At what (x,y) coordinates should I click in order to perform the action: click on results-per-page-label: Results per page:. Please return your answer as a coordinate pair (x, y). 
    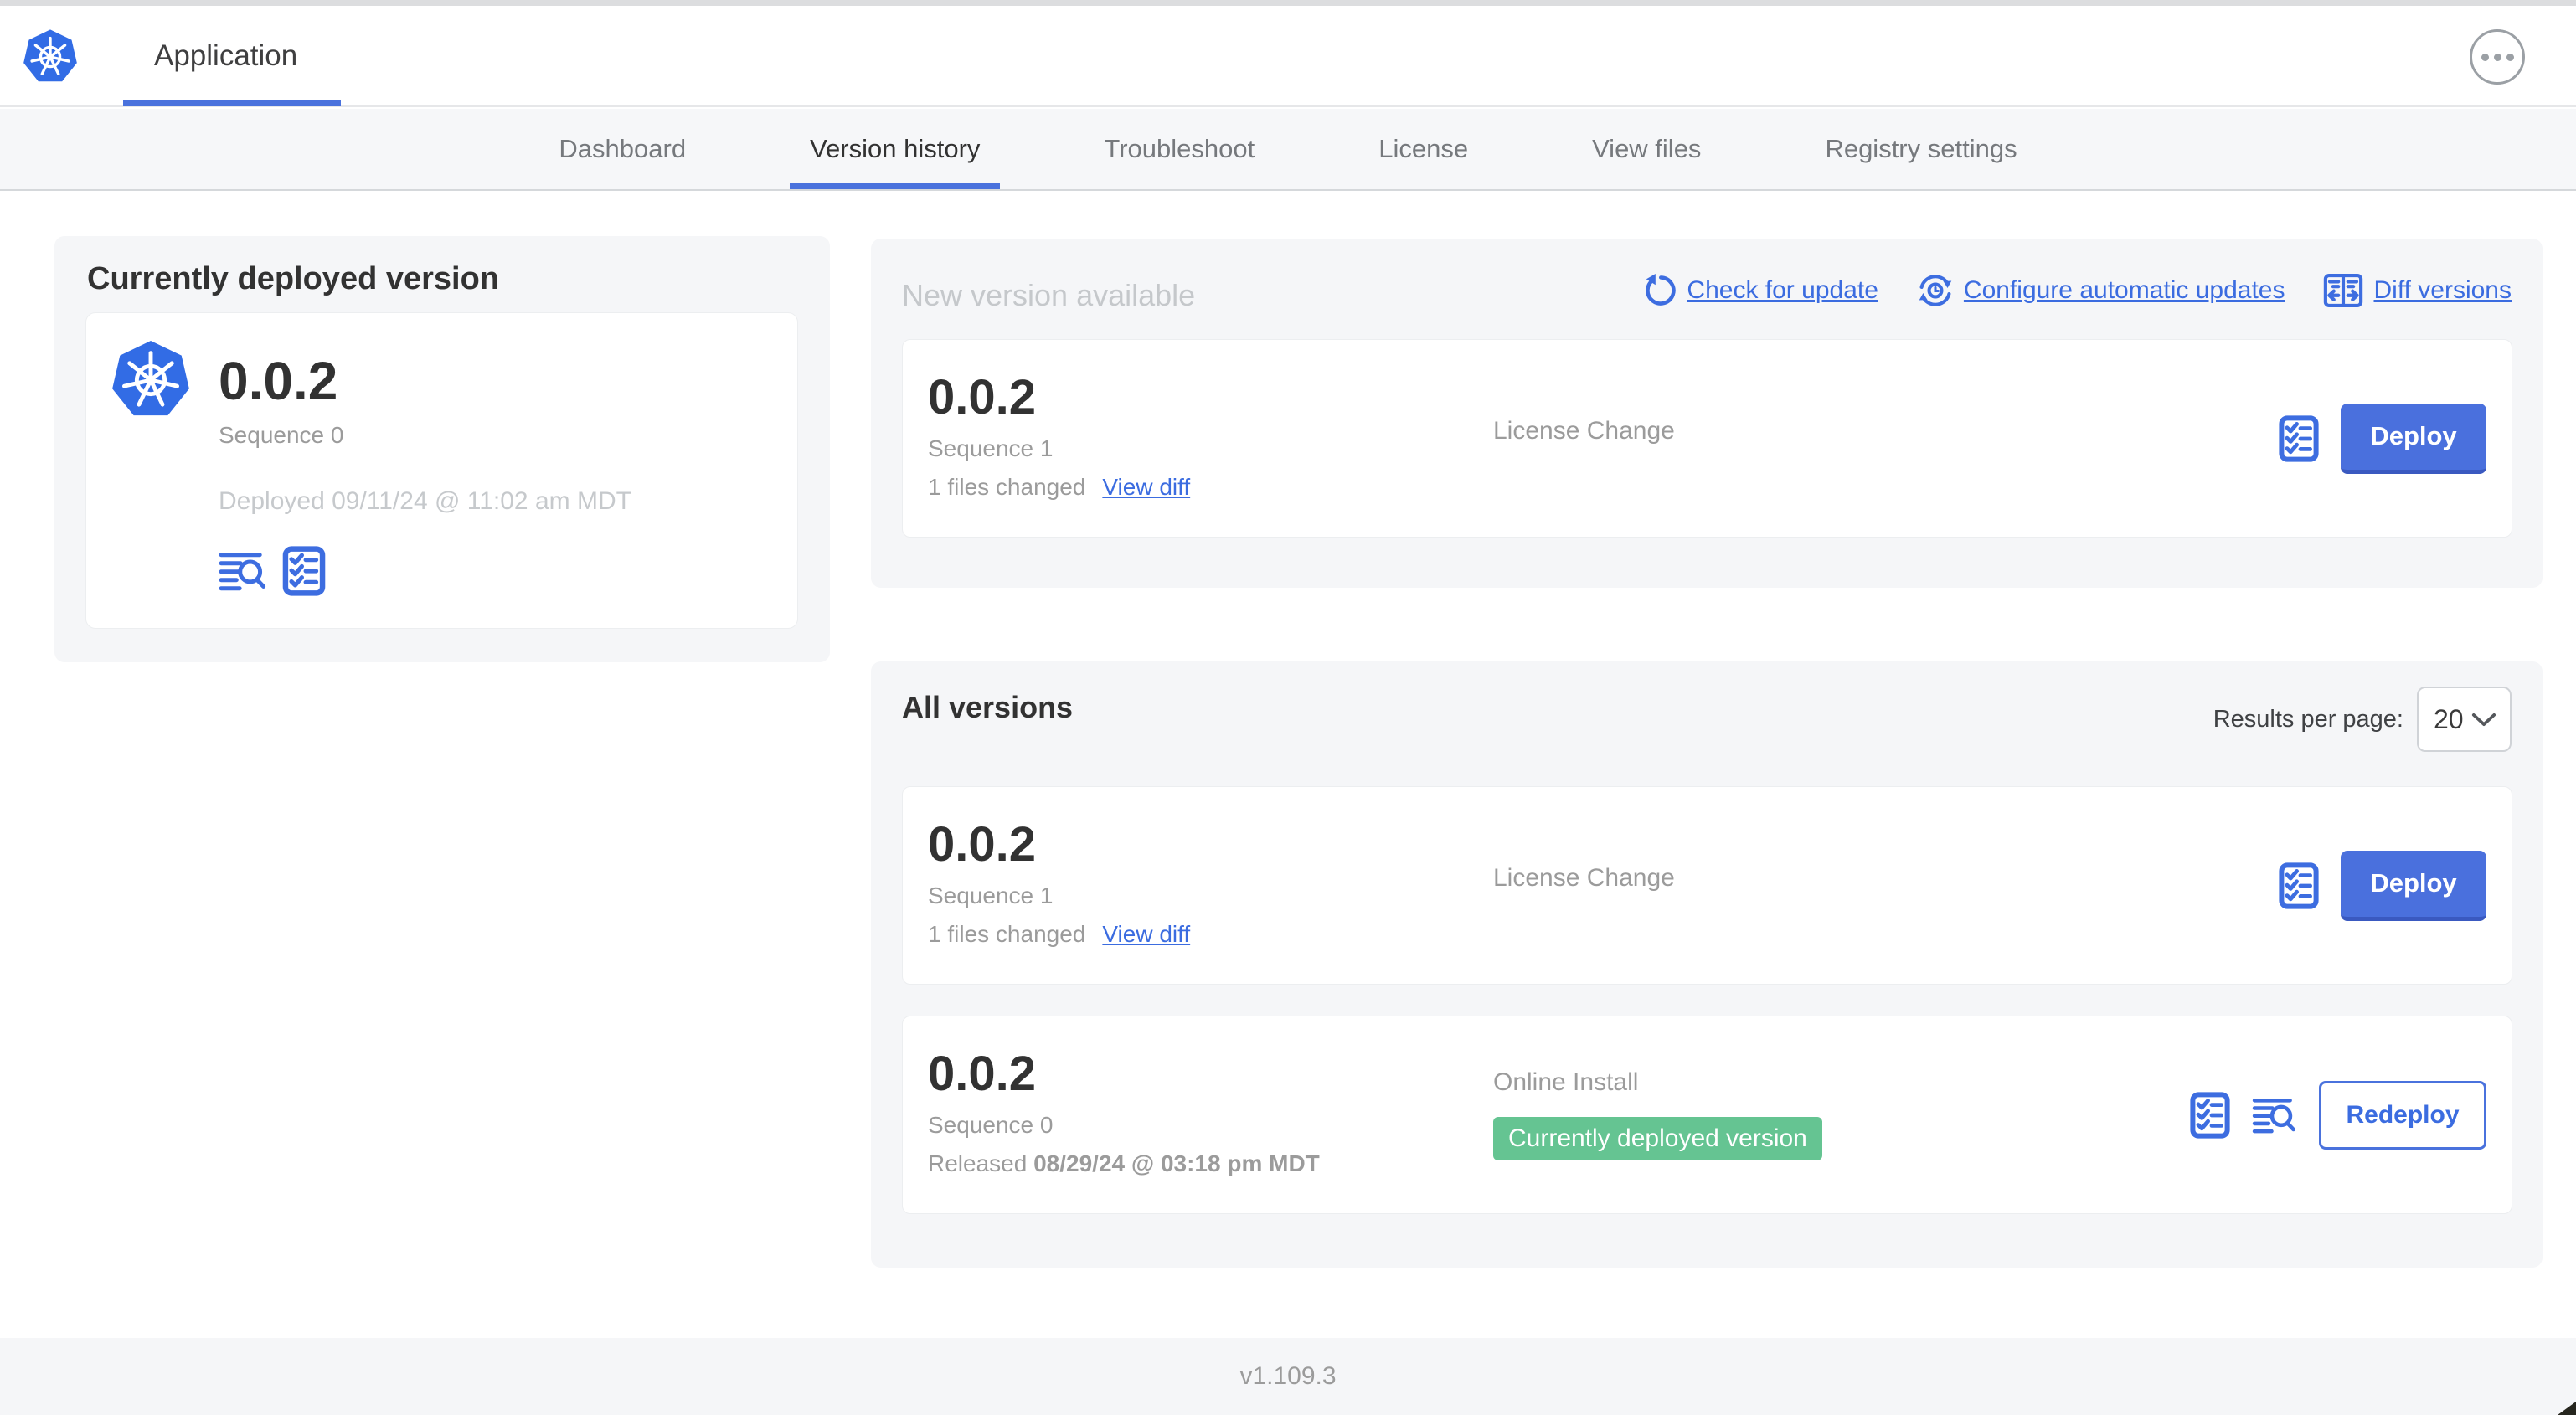
    Looking at the image, I should click on (2308, 719).